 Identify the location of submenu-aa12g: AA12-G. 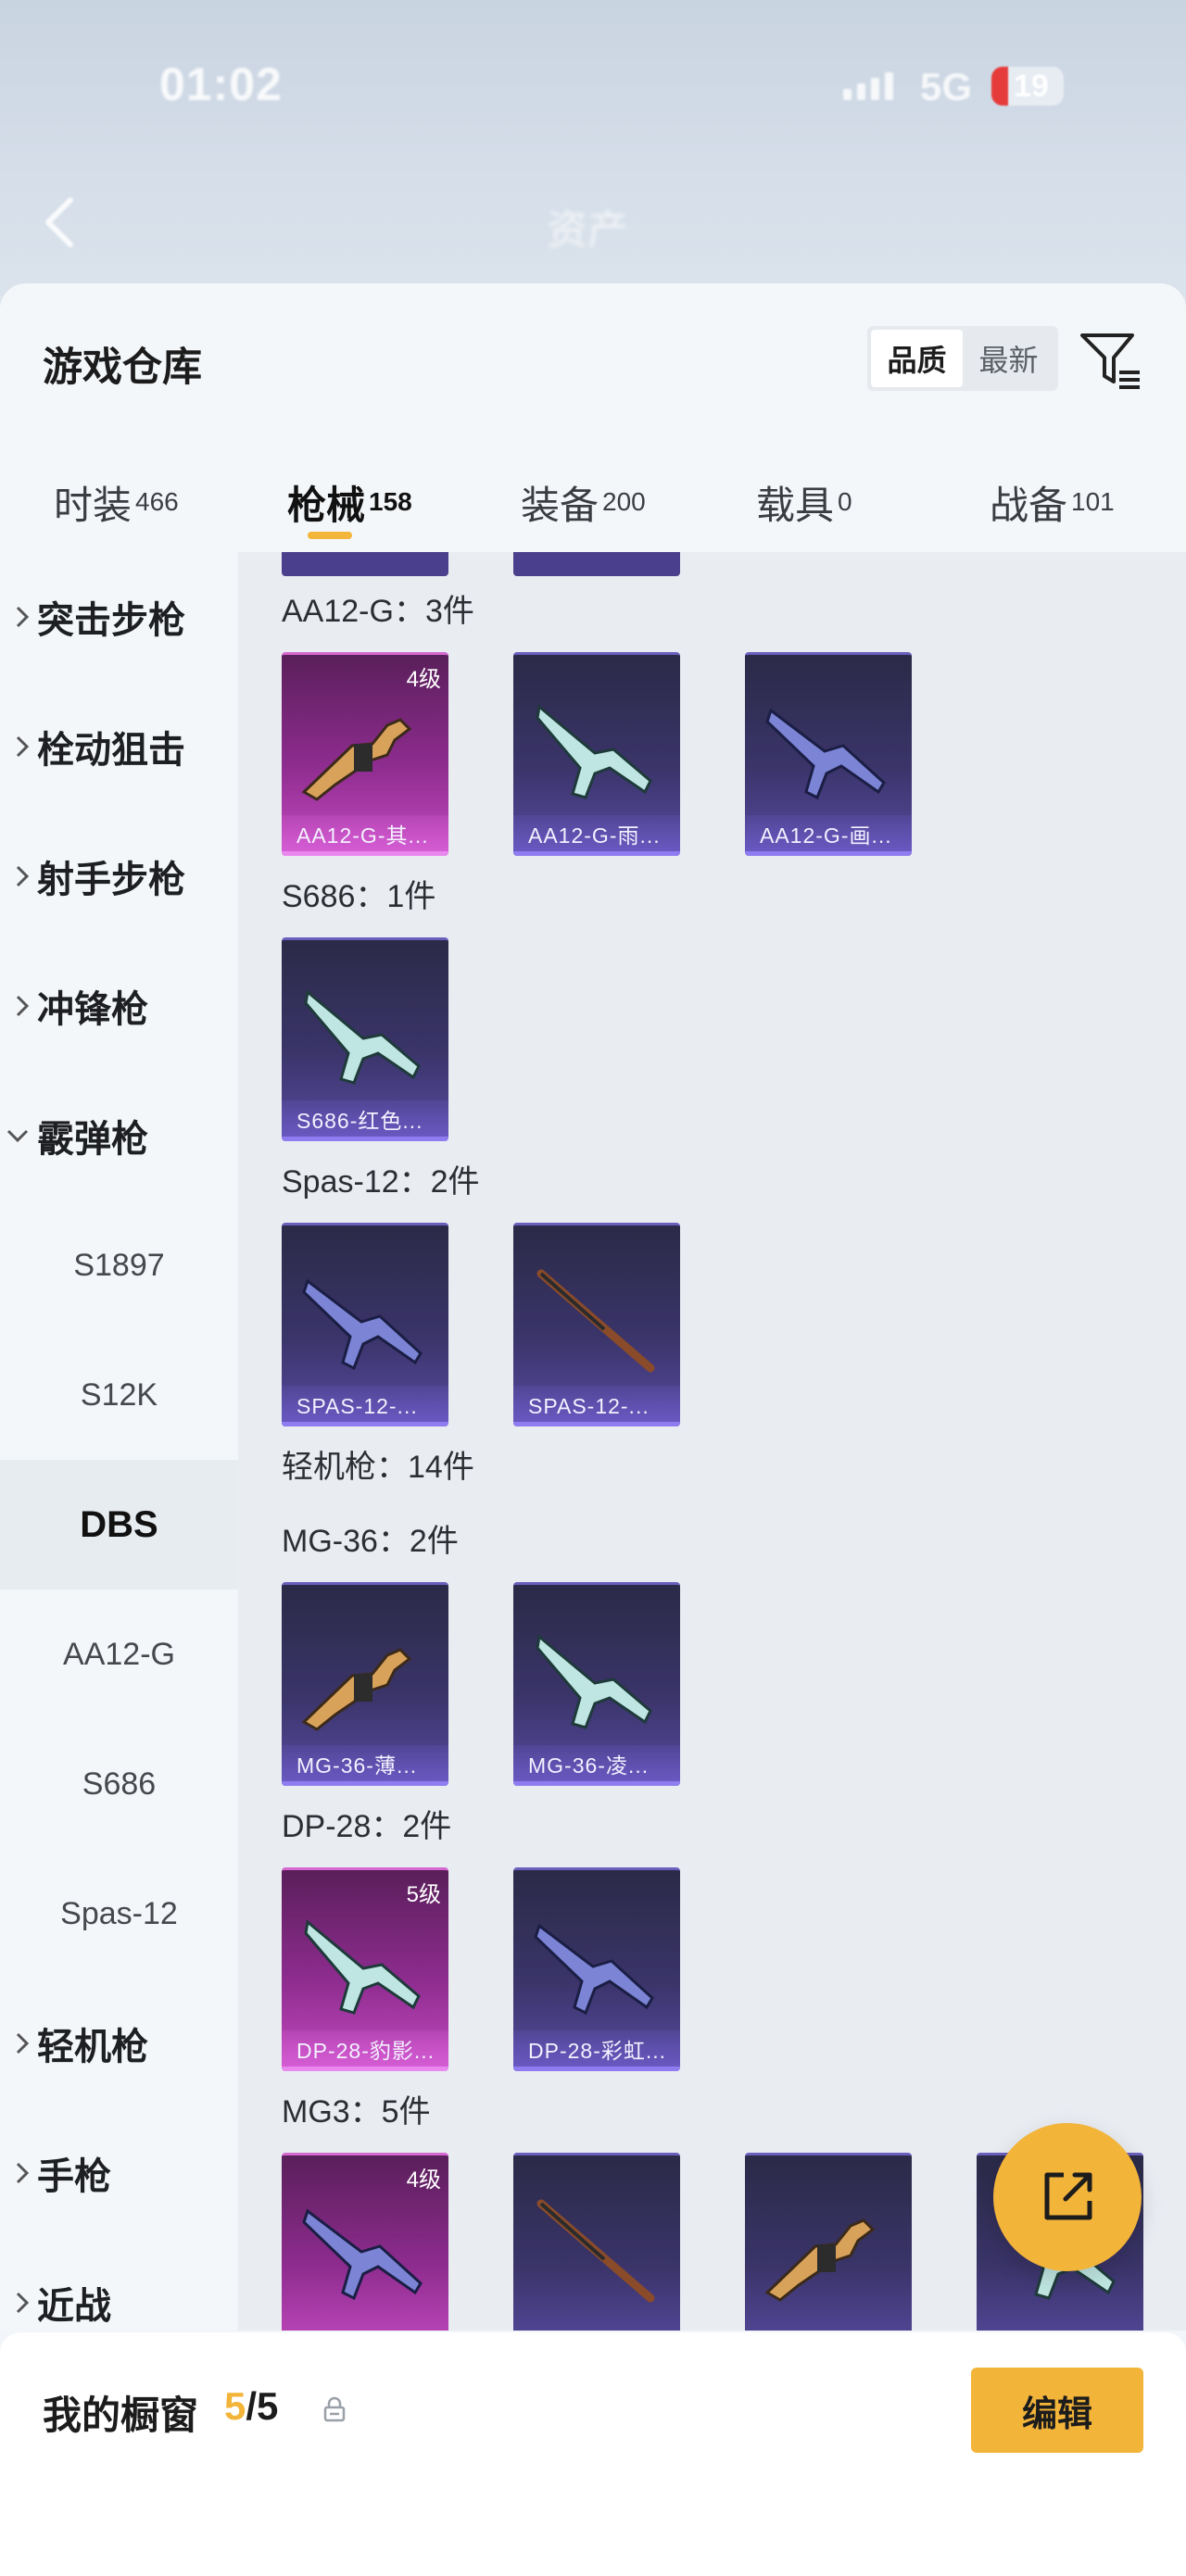
(119, 1654).